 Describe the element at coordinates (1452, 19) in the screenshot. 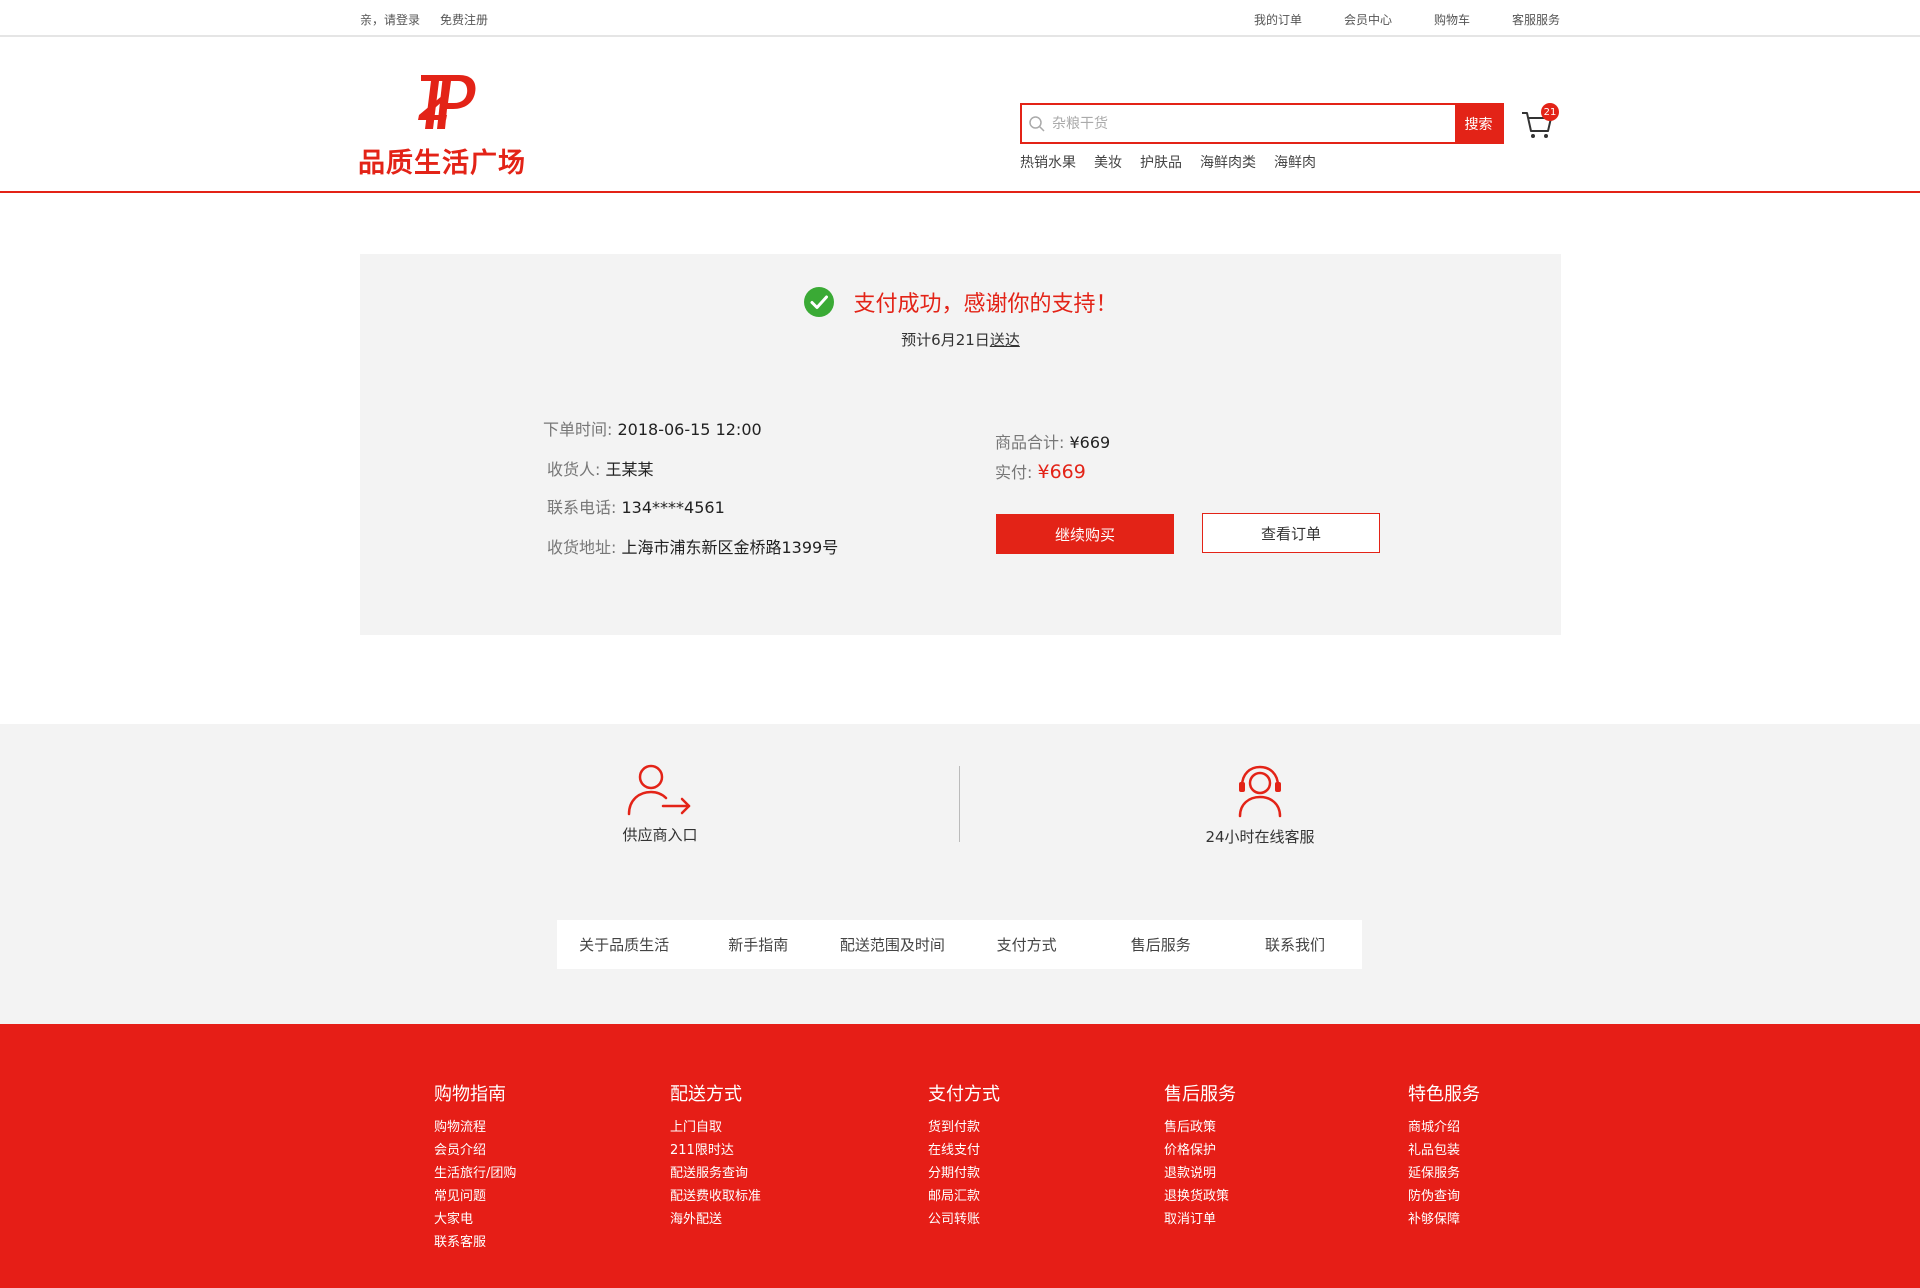

I see `cart-link: 购物车` at that location.